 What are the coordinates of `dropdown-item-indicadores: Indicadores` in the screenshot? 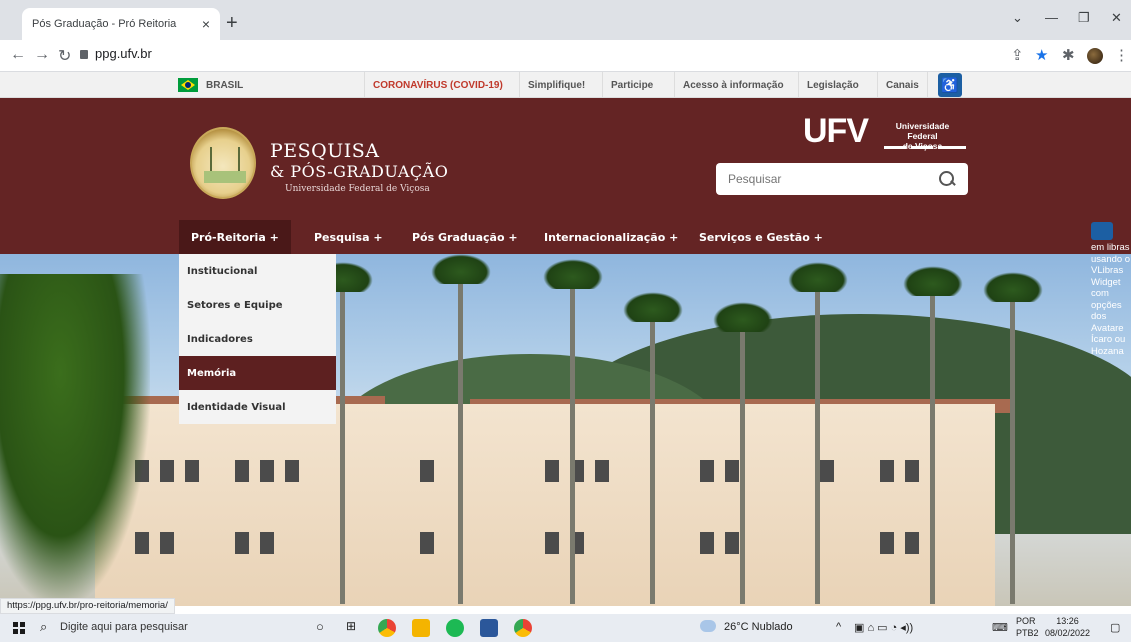 It's located at (257, 339).